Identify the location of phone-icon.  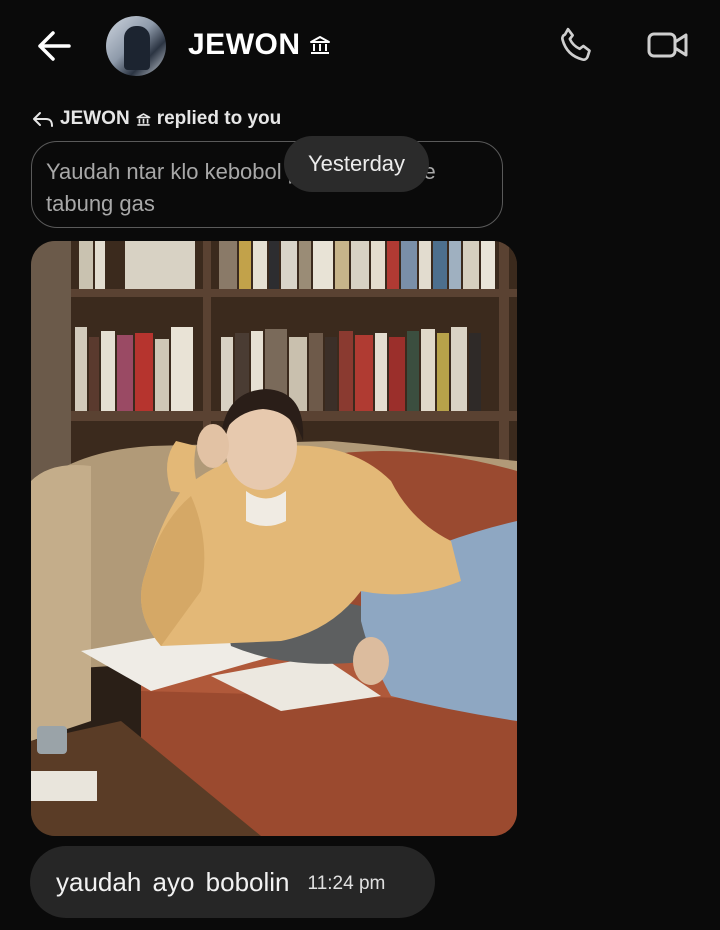
(576, 44).